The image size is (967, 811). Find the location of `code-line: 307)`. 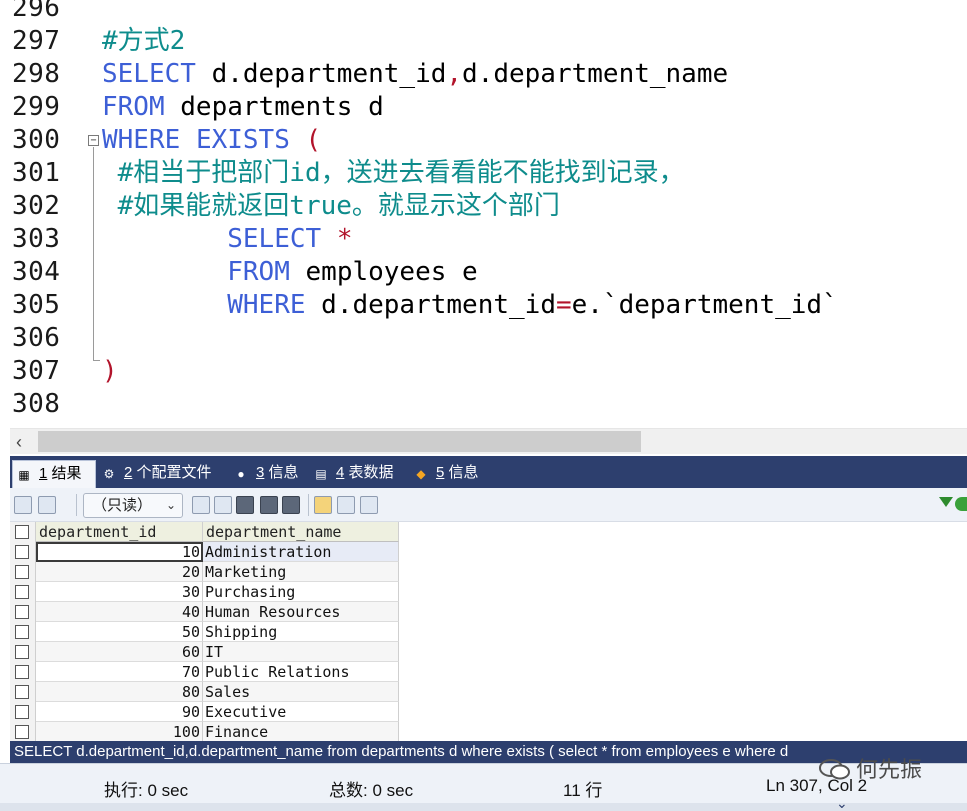

code-line: 307) is located at coordinates (483, 371).